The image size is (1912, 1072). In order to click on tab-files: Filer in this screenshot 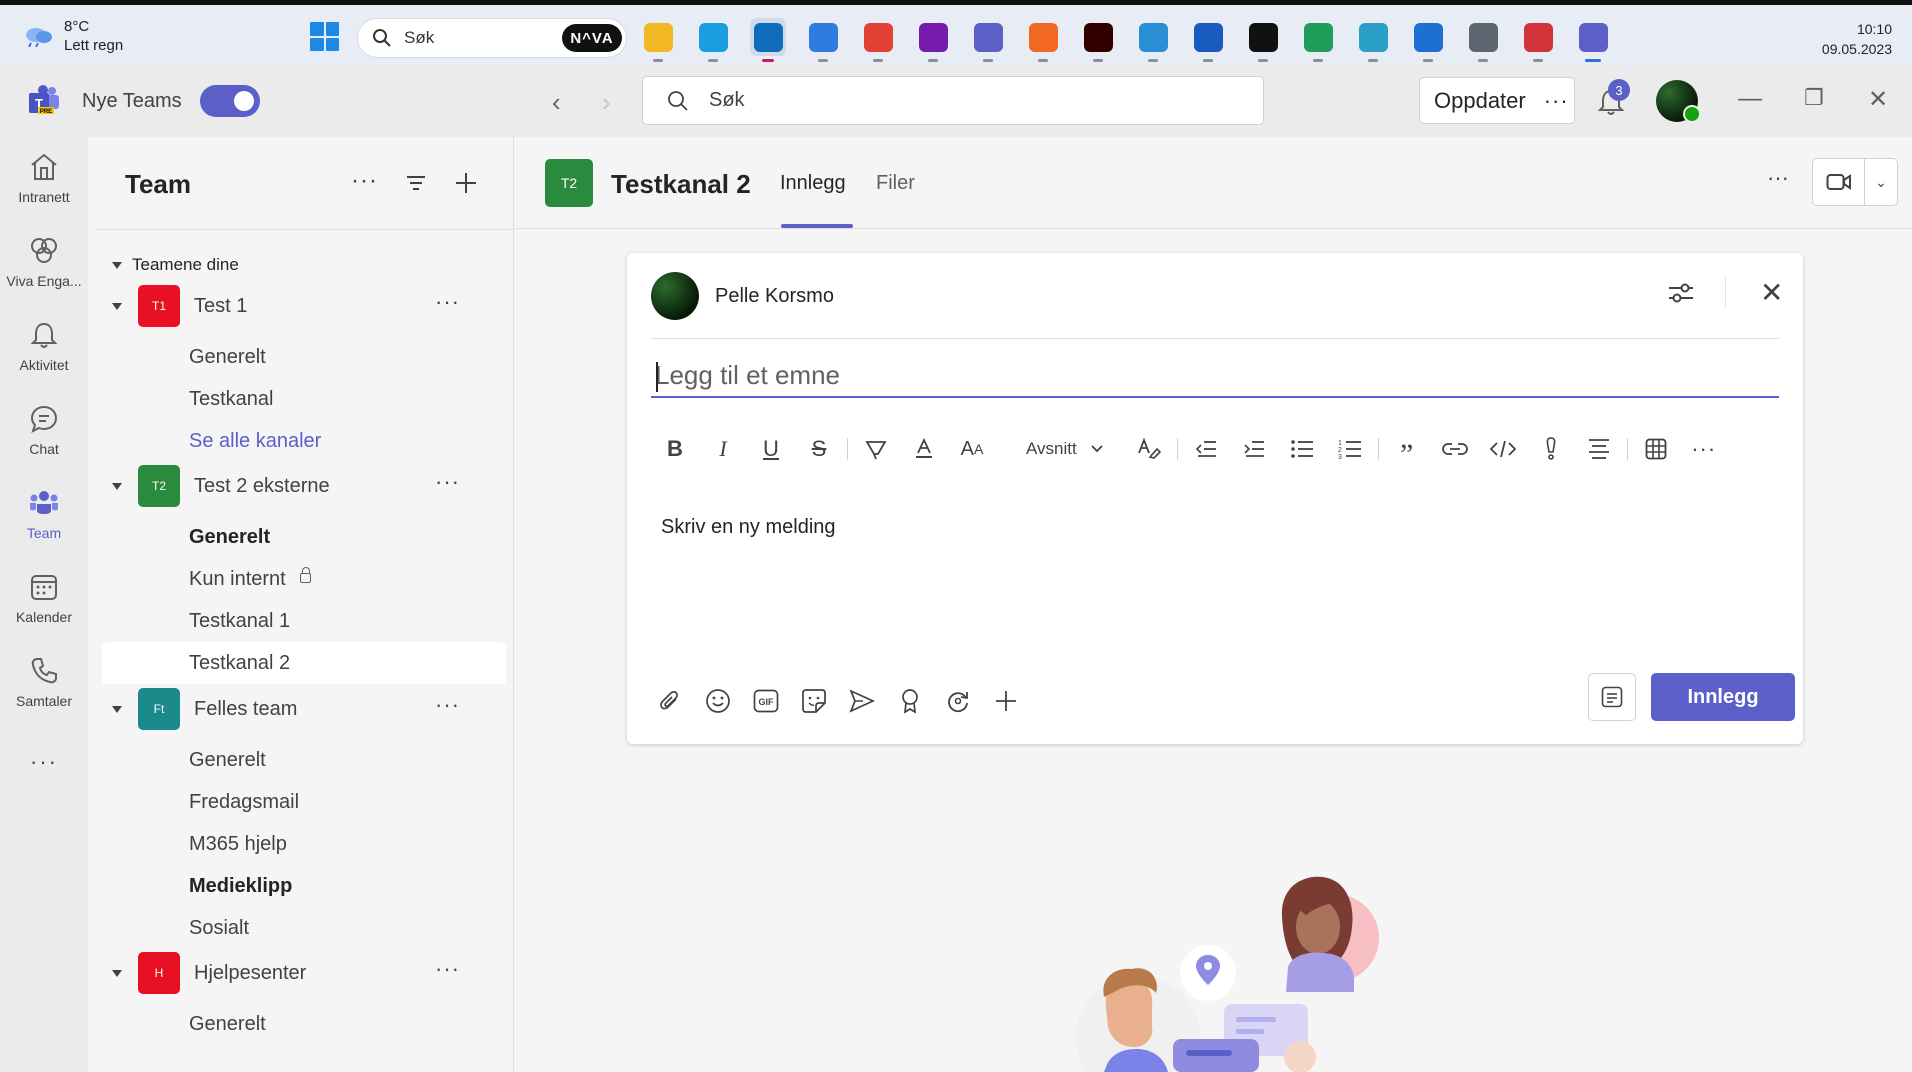, I will do `click(895, 183)`.